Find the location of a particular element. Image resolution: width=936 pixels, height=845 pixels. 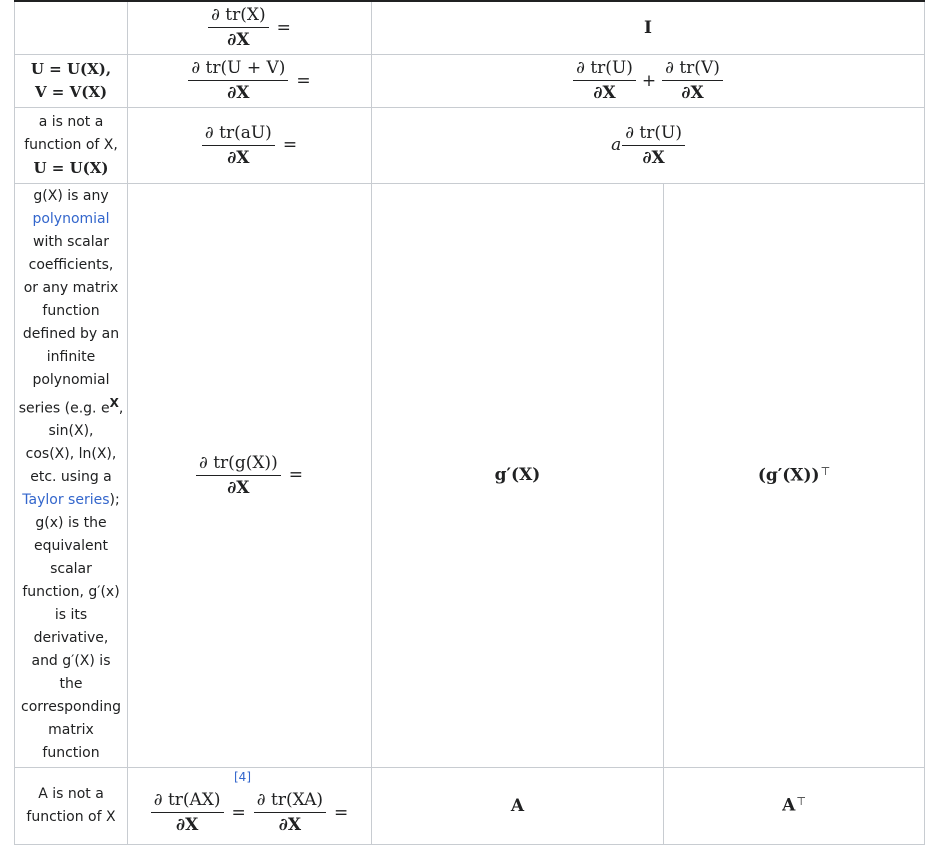

table-row: ∂ tr(X) ∂X = I is located at coordinates (470, 27).